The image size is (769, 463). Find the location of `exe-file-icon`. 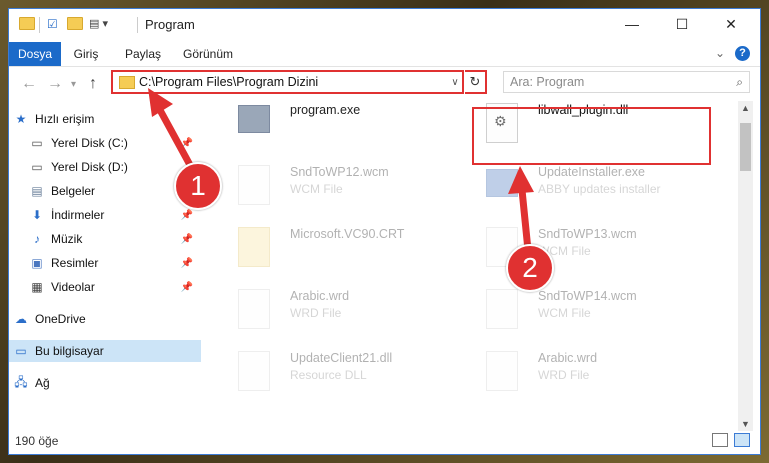

exe-file-icon is located at coordinates (502, 183).